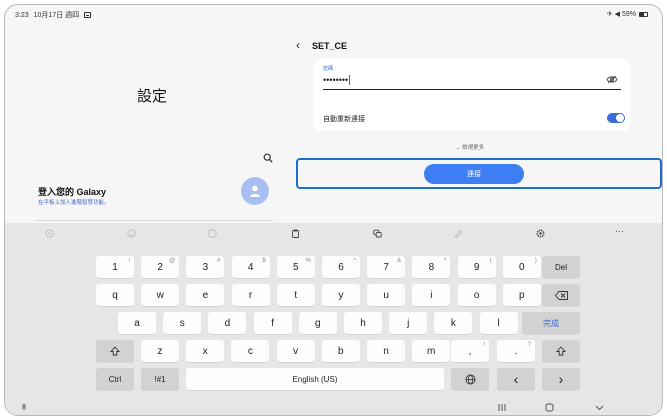 The height and width of the screenshot is (420, 667). What do you see at coordinates (540, 233) in the screenshot?
I see `settings-gear-icon` at bounding box center [540, 233].